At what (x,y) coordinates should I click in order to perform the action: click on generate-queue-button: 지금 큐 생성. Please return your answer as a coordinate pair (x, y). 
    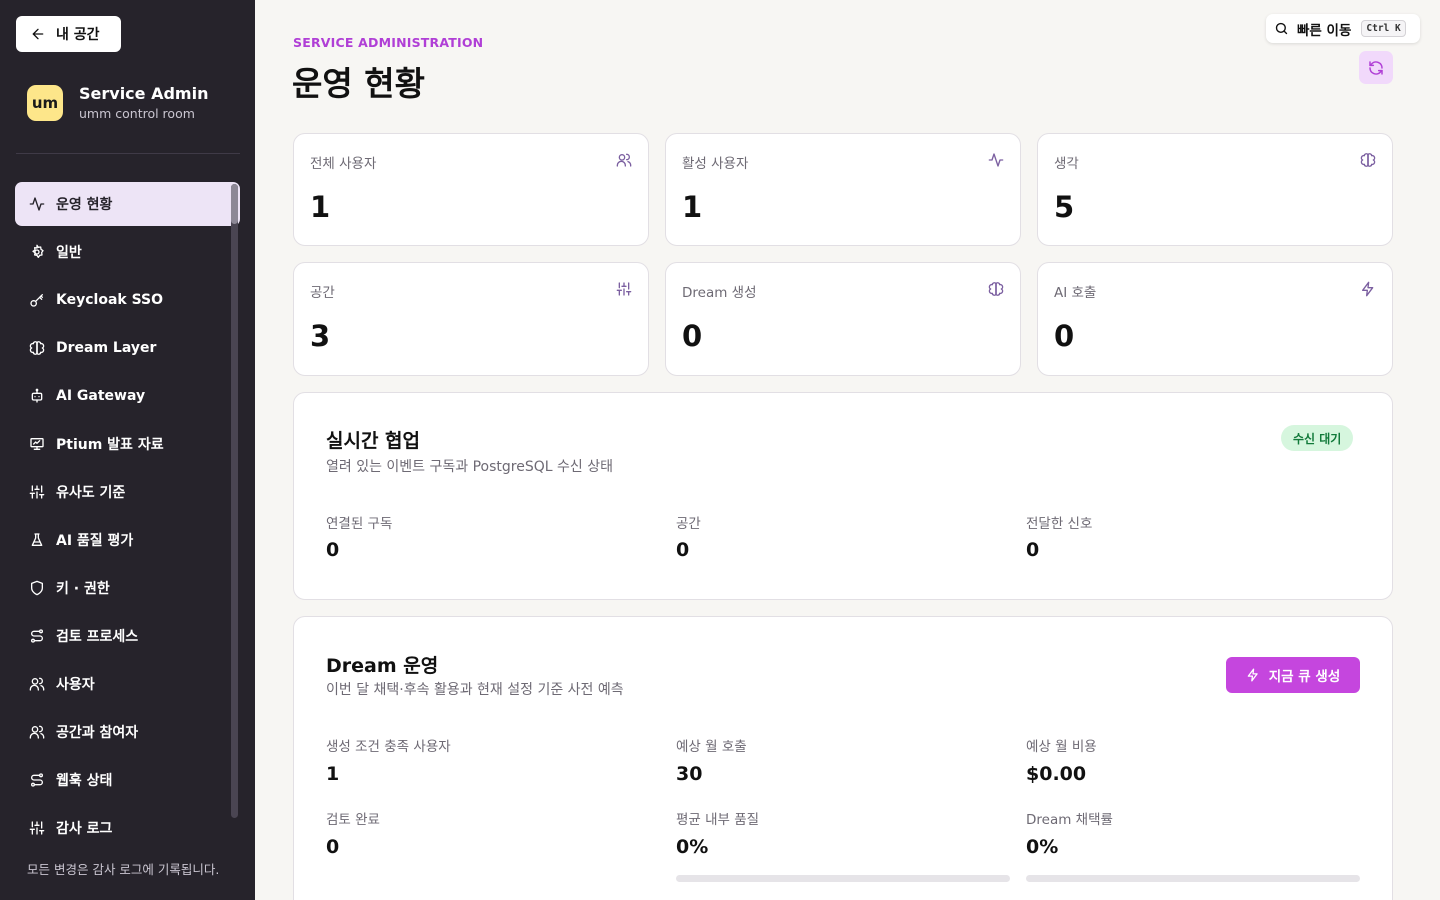
    Looking at the image, I should click on (1293, 675).